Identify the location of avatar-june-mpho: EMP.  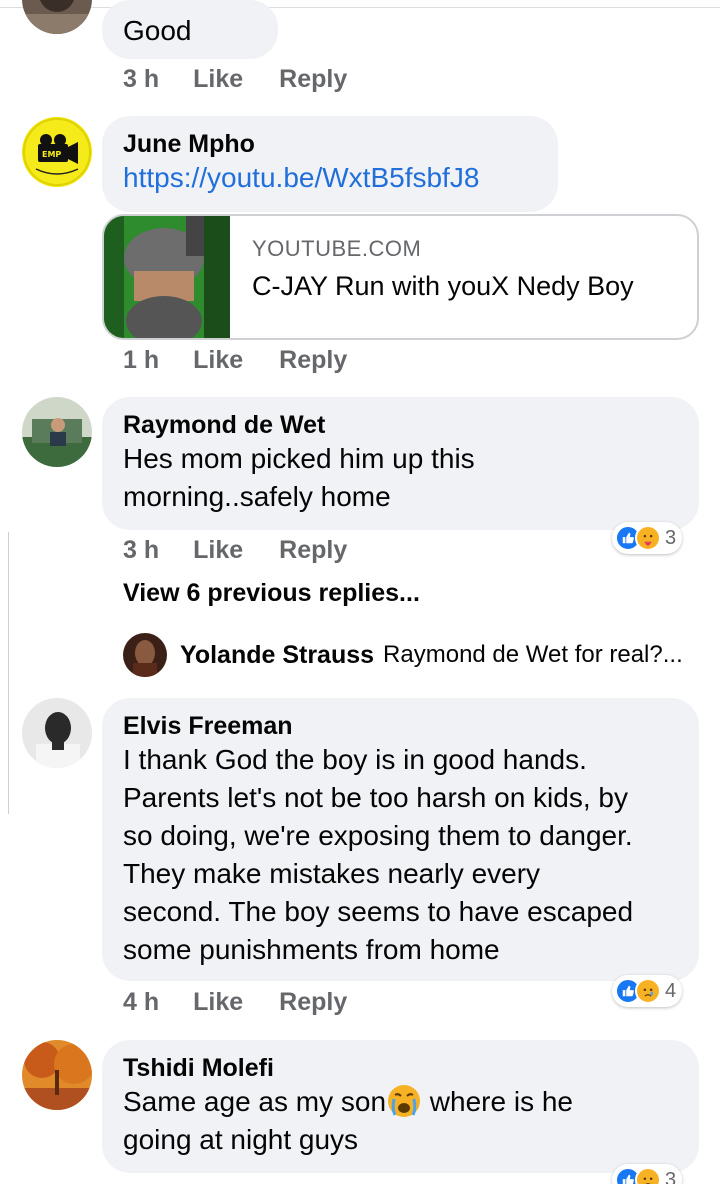
(57, 152).